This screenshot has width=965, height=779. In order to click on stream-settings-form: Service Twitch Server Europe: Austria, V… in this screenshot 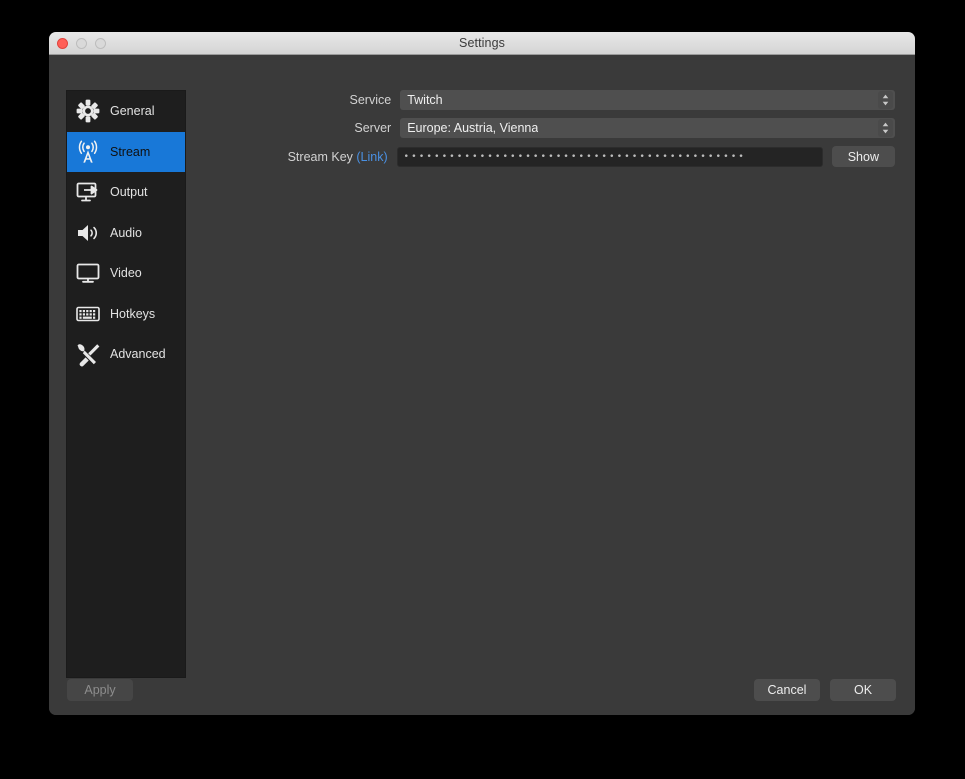, I will do `click(552, 132)`.